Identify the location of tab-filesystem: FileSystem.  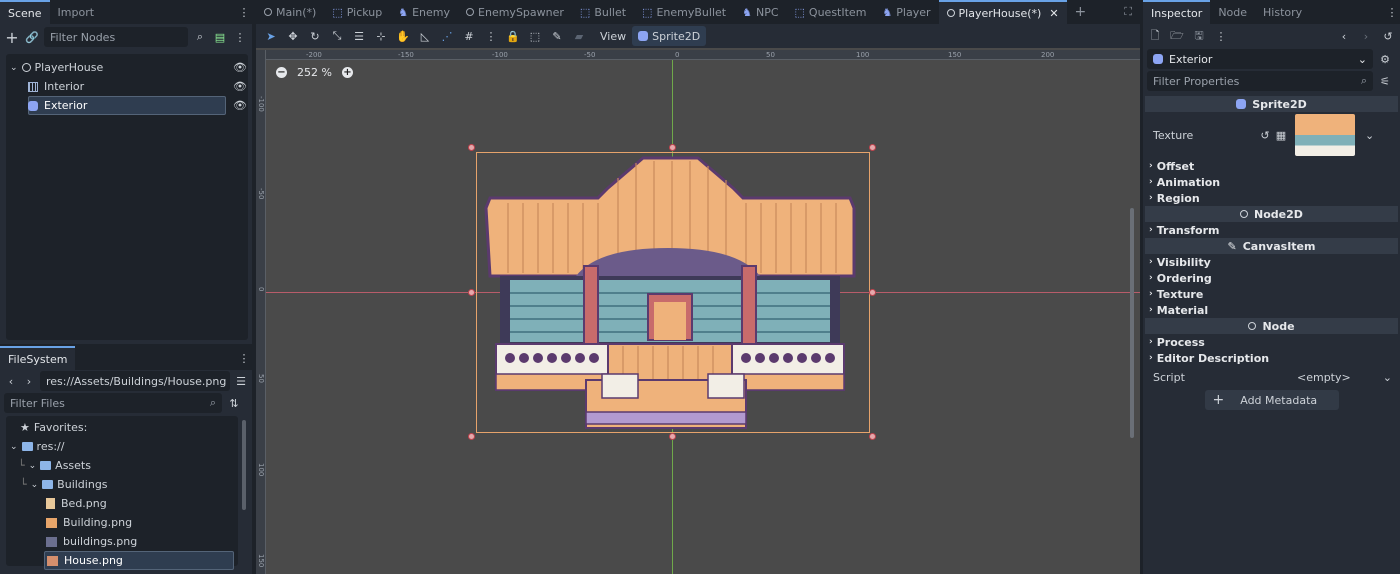
(38, 358).